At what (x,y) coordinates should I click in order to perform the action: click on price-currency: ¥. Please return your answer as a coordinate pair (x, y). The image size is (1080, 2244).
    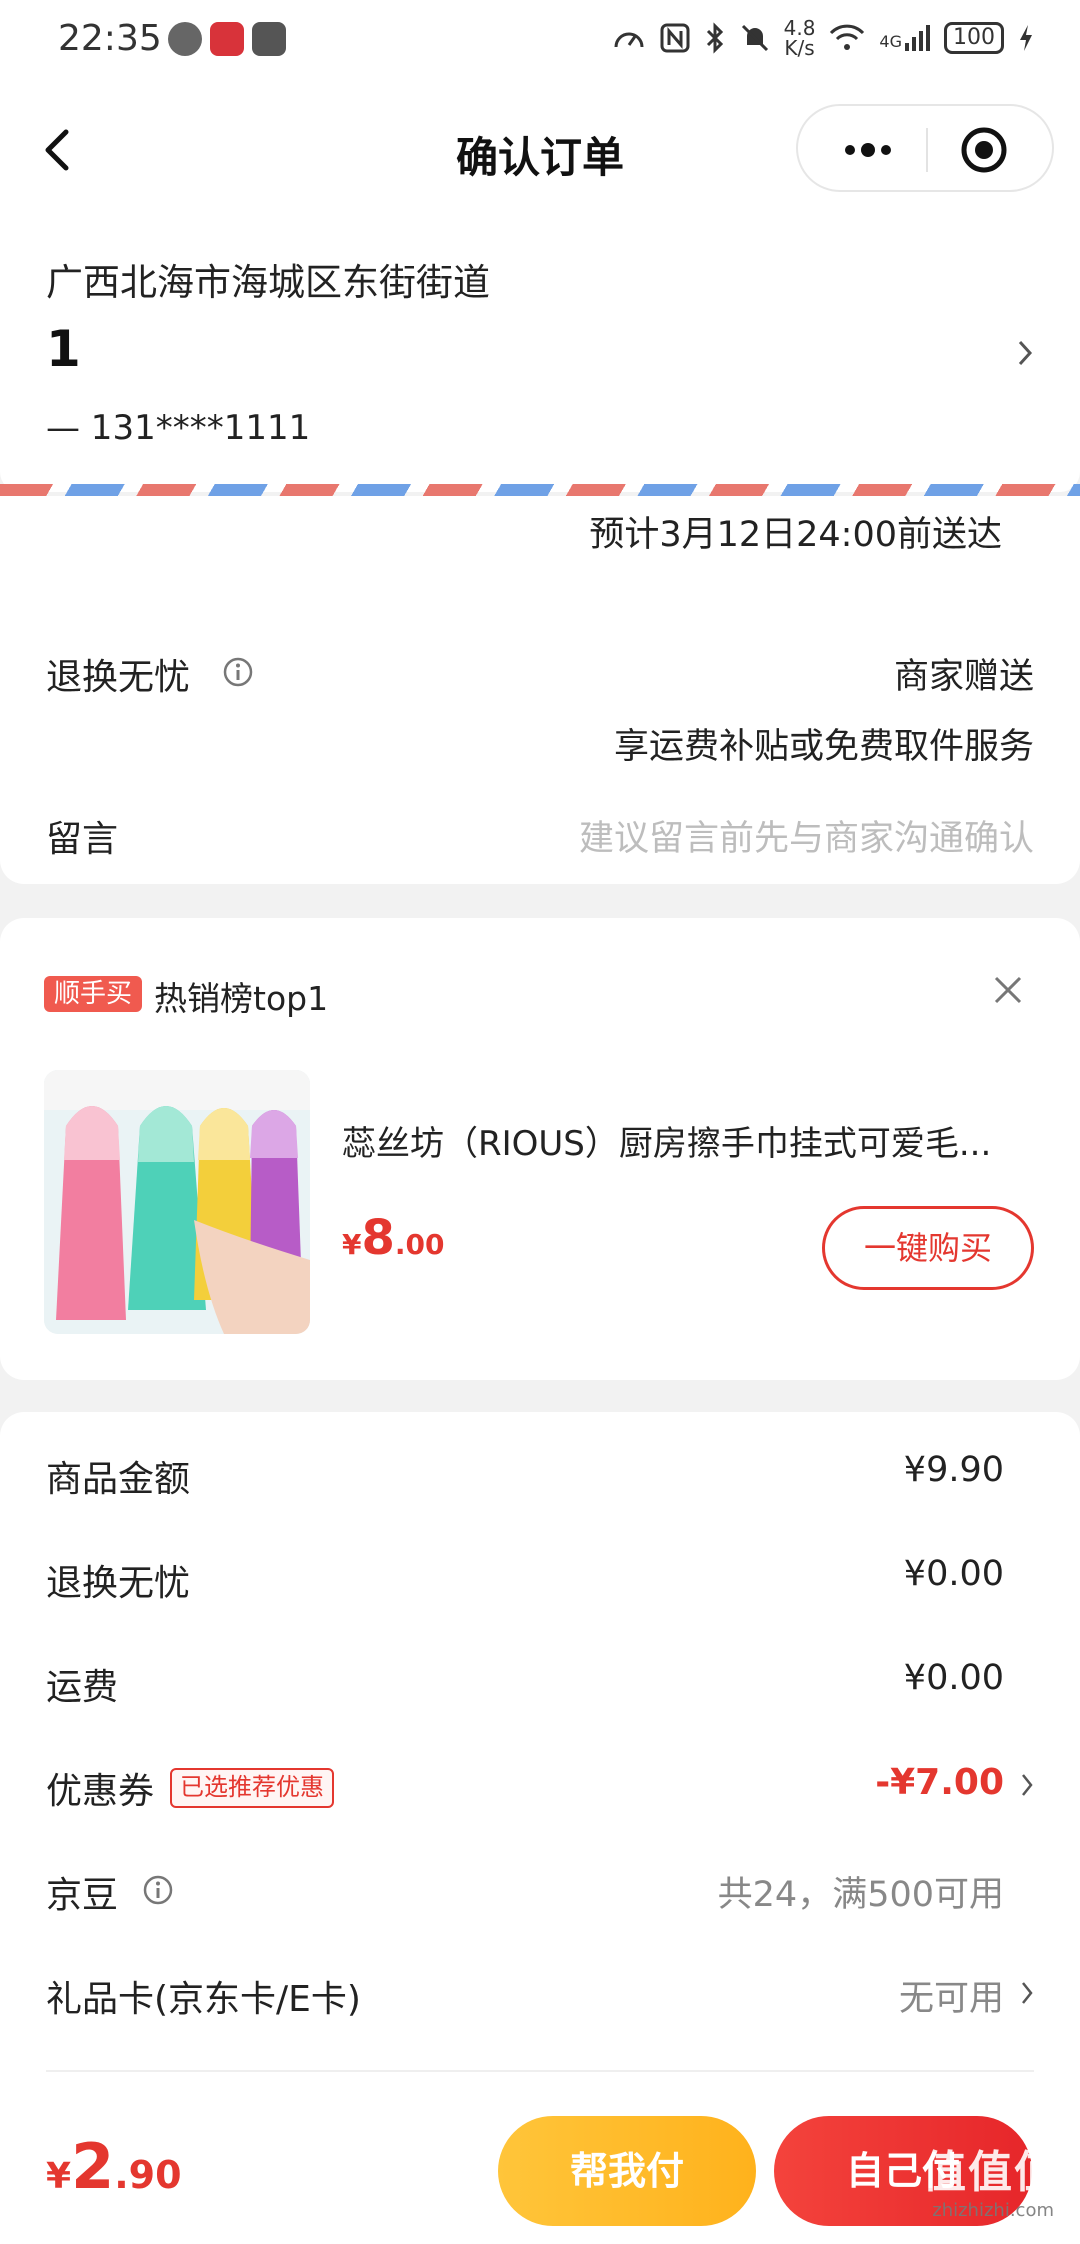
    Looking at the image, I should click on (352, 1244).